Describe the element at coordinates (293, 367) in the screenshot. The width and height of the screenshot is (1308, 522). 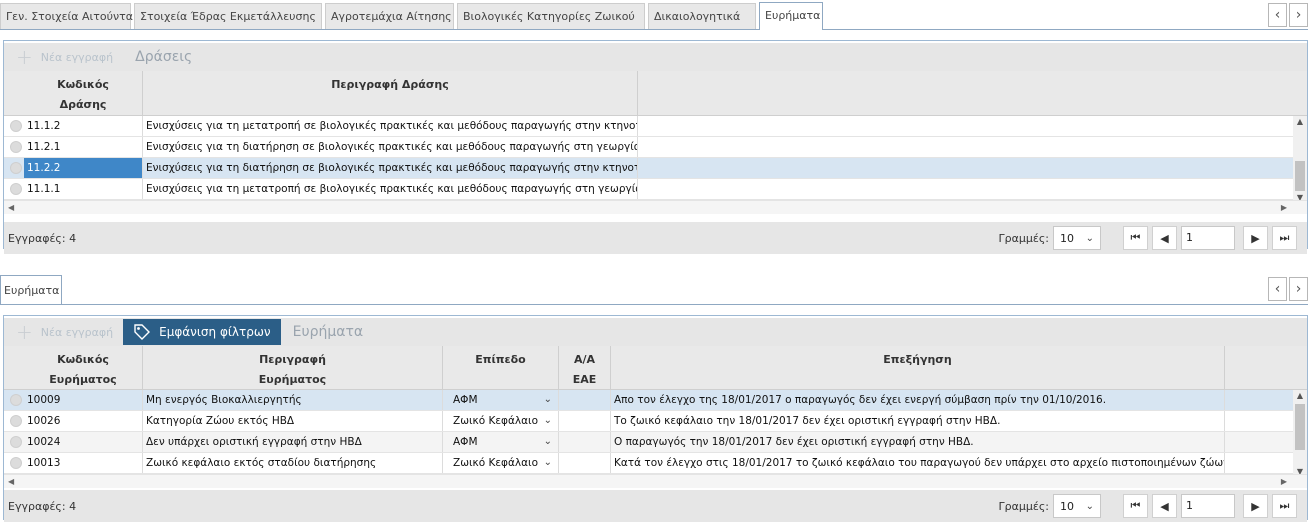
I see `header-finding-desc: Περιγραφή Ευρήματος` at that location.